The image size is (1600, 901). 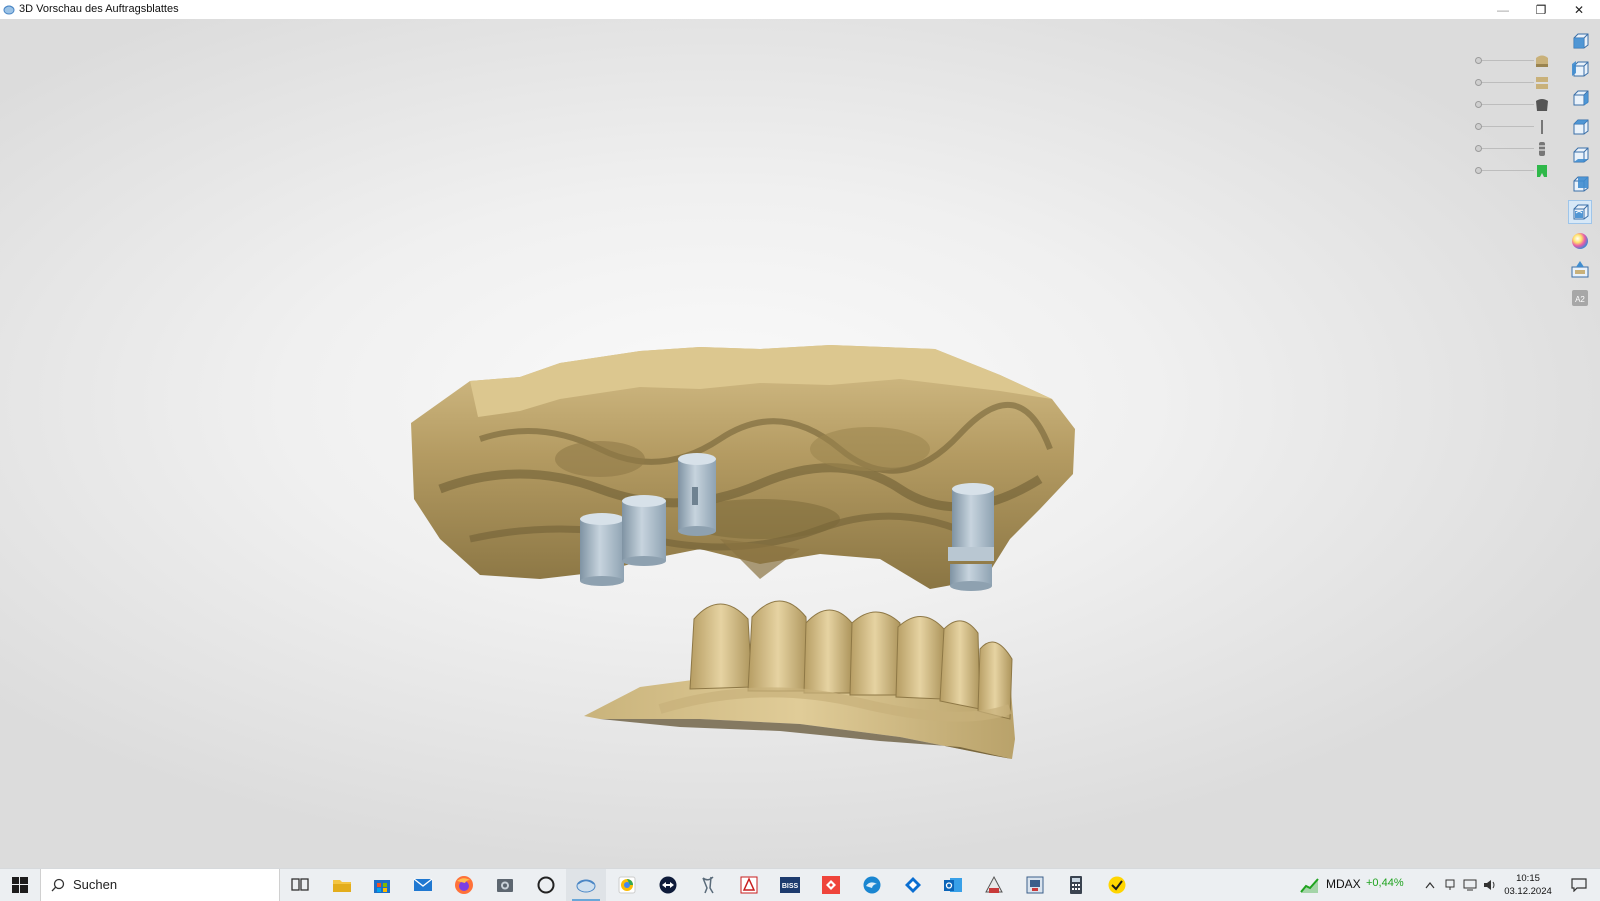 I want to click on taskbar-app-calculator, so click(x=1076, y=885).